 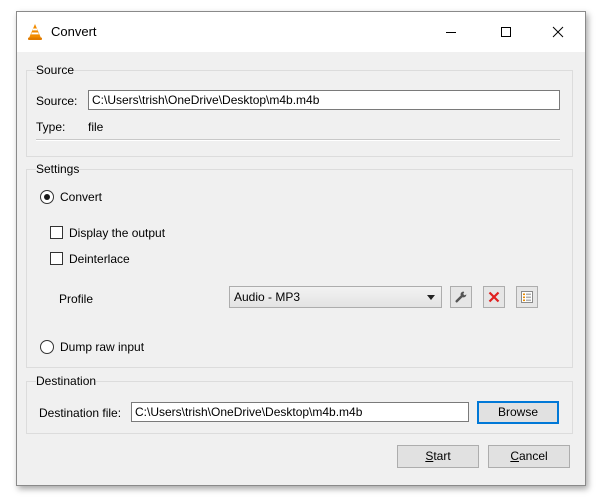 I want to click on convert-radio, so click(x=47, y=197).